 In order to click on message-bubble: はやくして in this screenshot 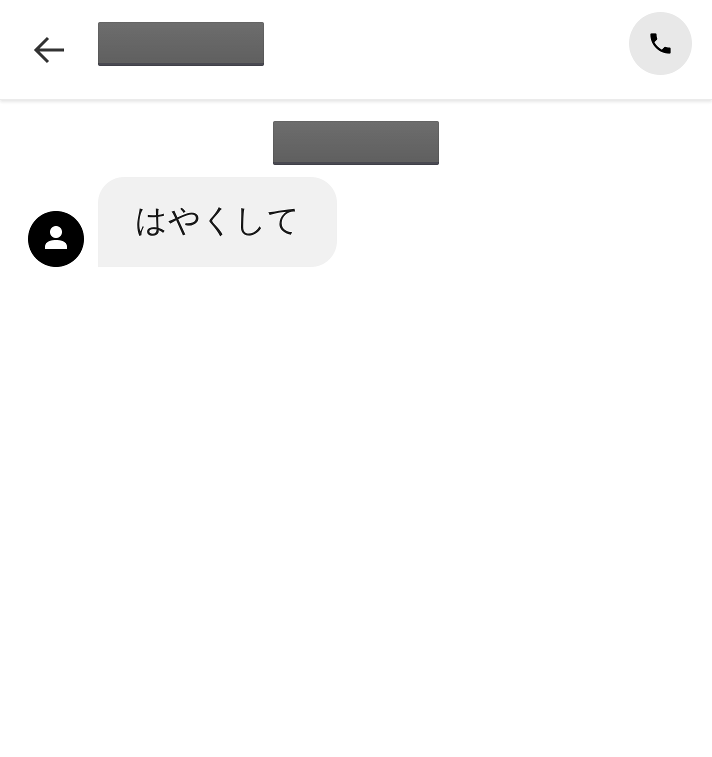, I will do `click(217, 222)`.